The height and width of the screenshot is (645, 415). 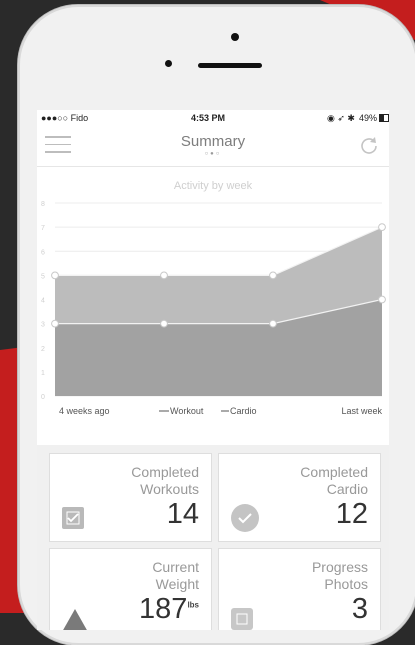 What do you see at coordinates (43, 325) in the screenshot?
I see `y-tick-label: 3` at bounding box center [43, 325].